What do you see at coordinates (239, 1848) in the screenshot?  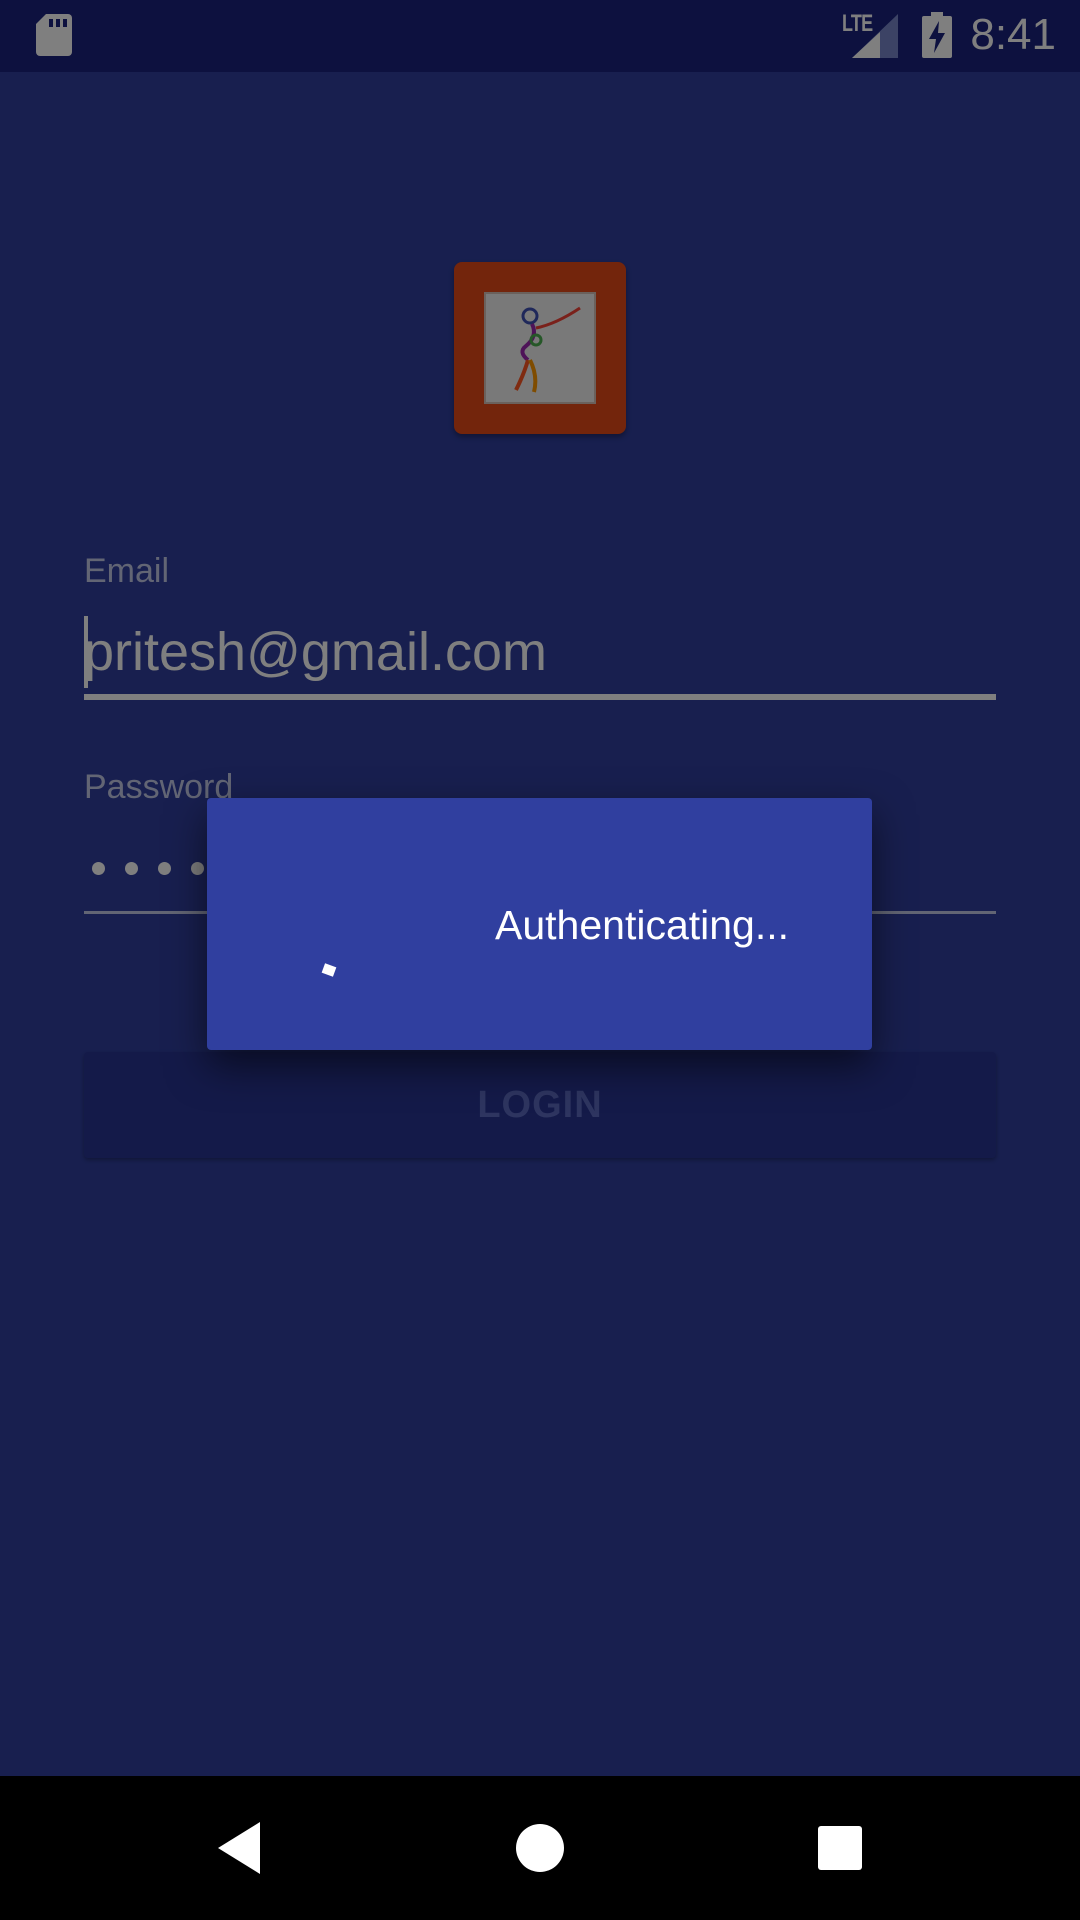 I see `back-icon` at bounding box center [239, 1848].